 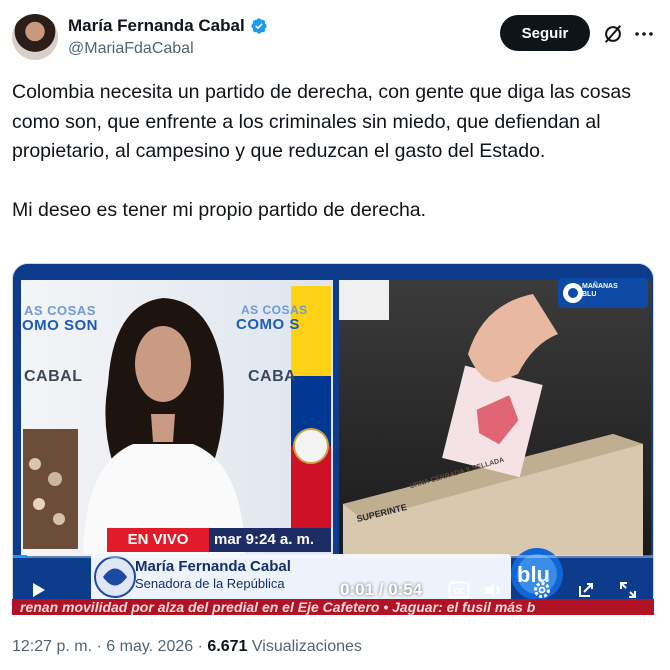 I want to click on channel-badge: MAÑANAS BLU, so click(x=600, y=290).